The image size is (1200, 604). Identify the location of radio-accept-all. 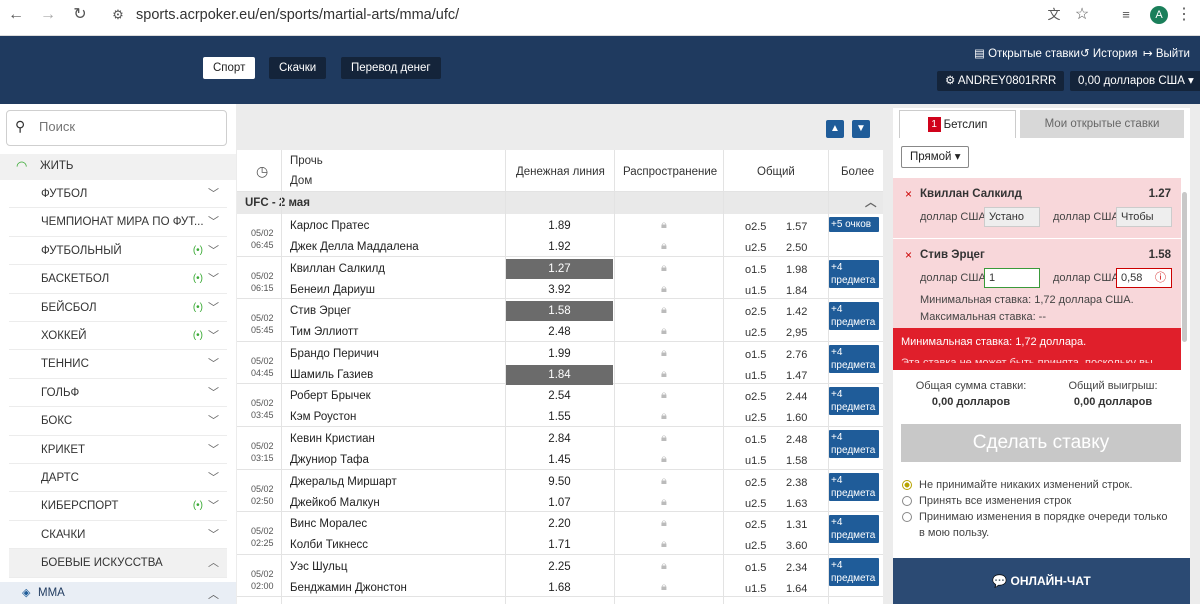
(907, 501).